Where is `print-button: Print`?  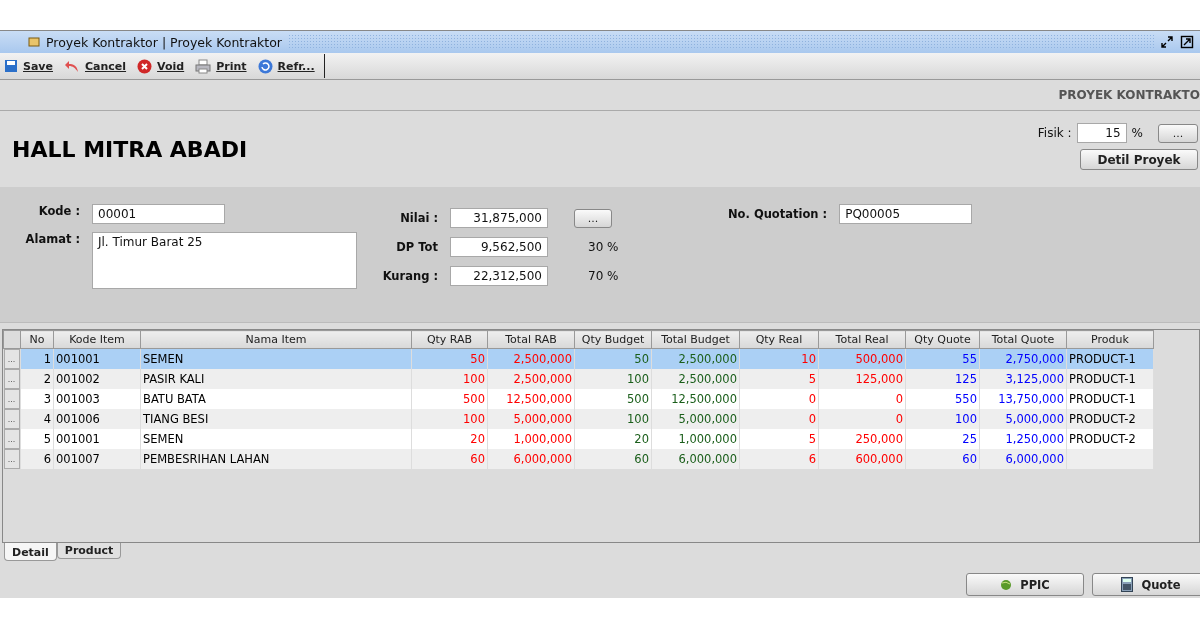
print-button: Print is located at coordinates (224, 66).